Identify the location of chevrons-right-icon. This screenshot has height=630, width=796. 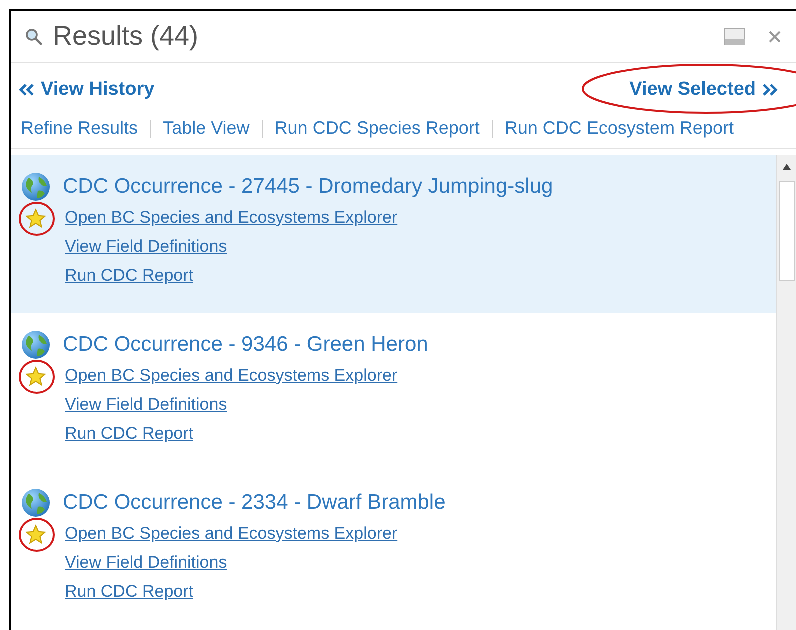
(770, 90).